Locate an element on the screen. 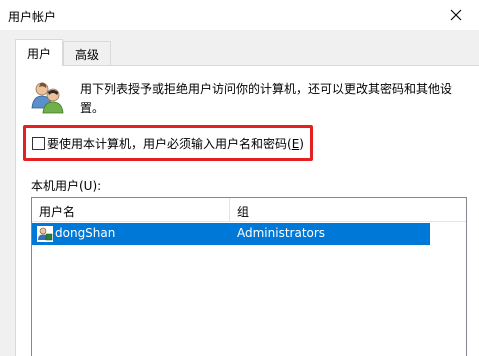  table-row: dongShan Administrators is located at coordinates (231, 234).